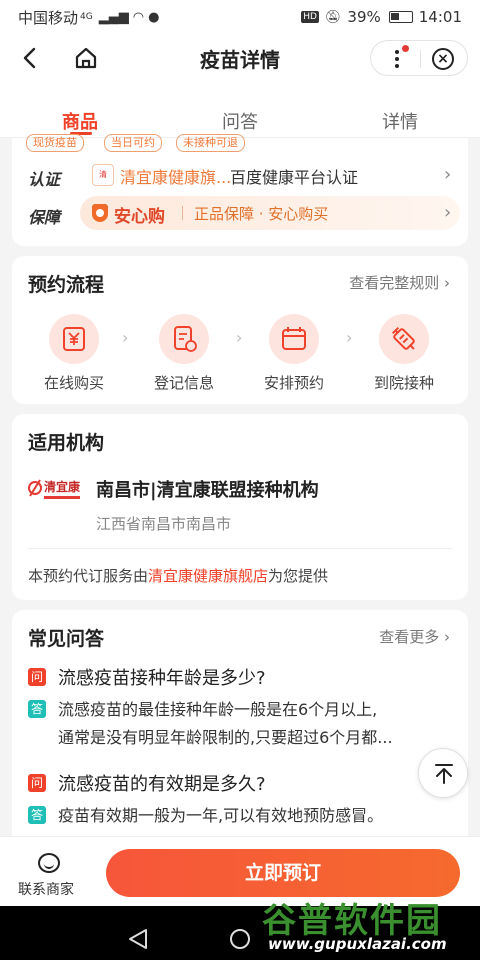 The image size is (480, 960). I want to click on guarantee-text: 正品保障 · 安心购买, so click(261, 214).